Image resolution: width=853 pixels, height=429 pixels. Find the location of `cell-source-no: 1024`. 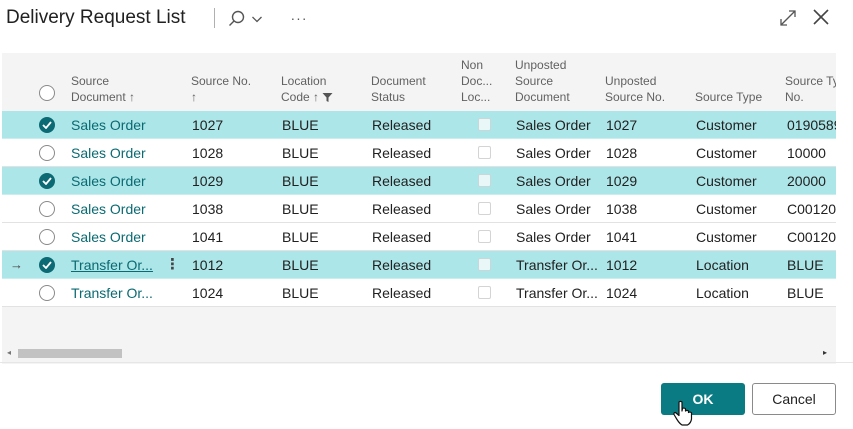

cell-source-no: 1024 is located at coordinates (208, 293).